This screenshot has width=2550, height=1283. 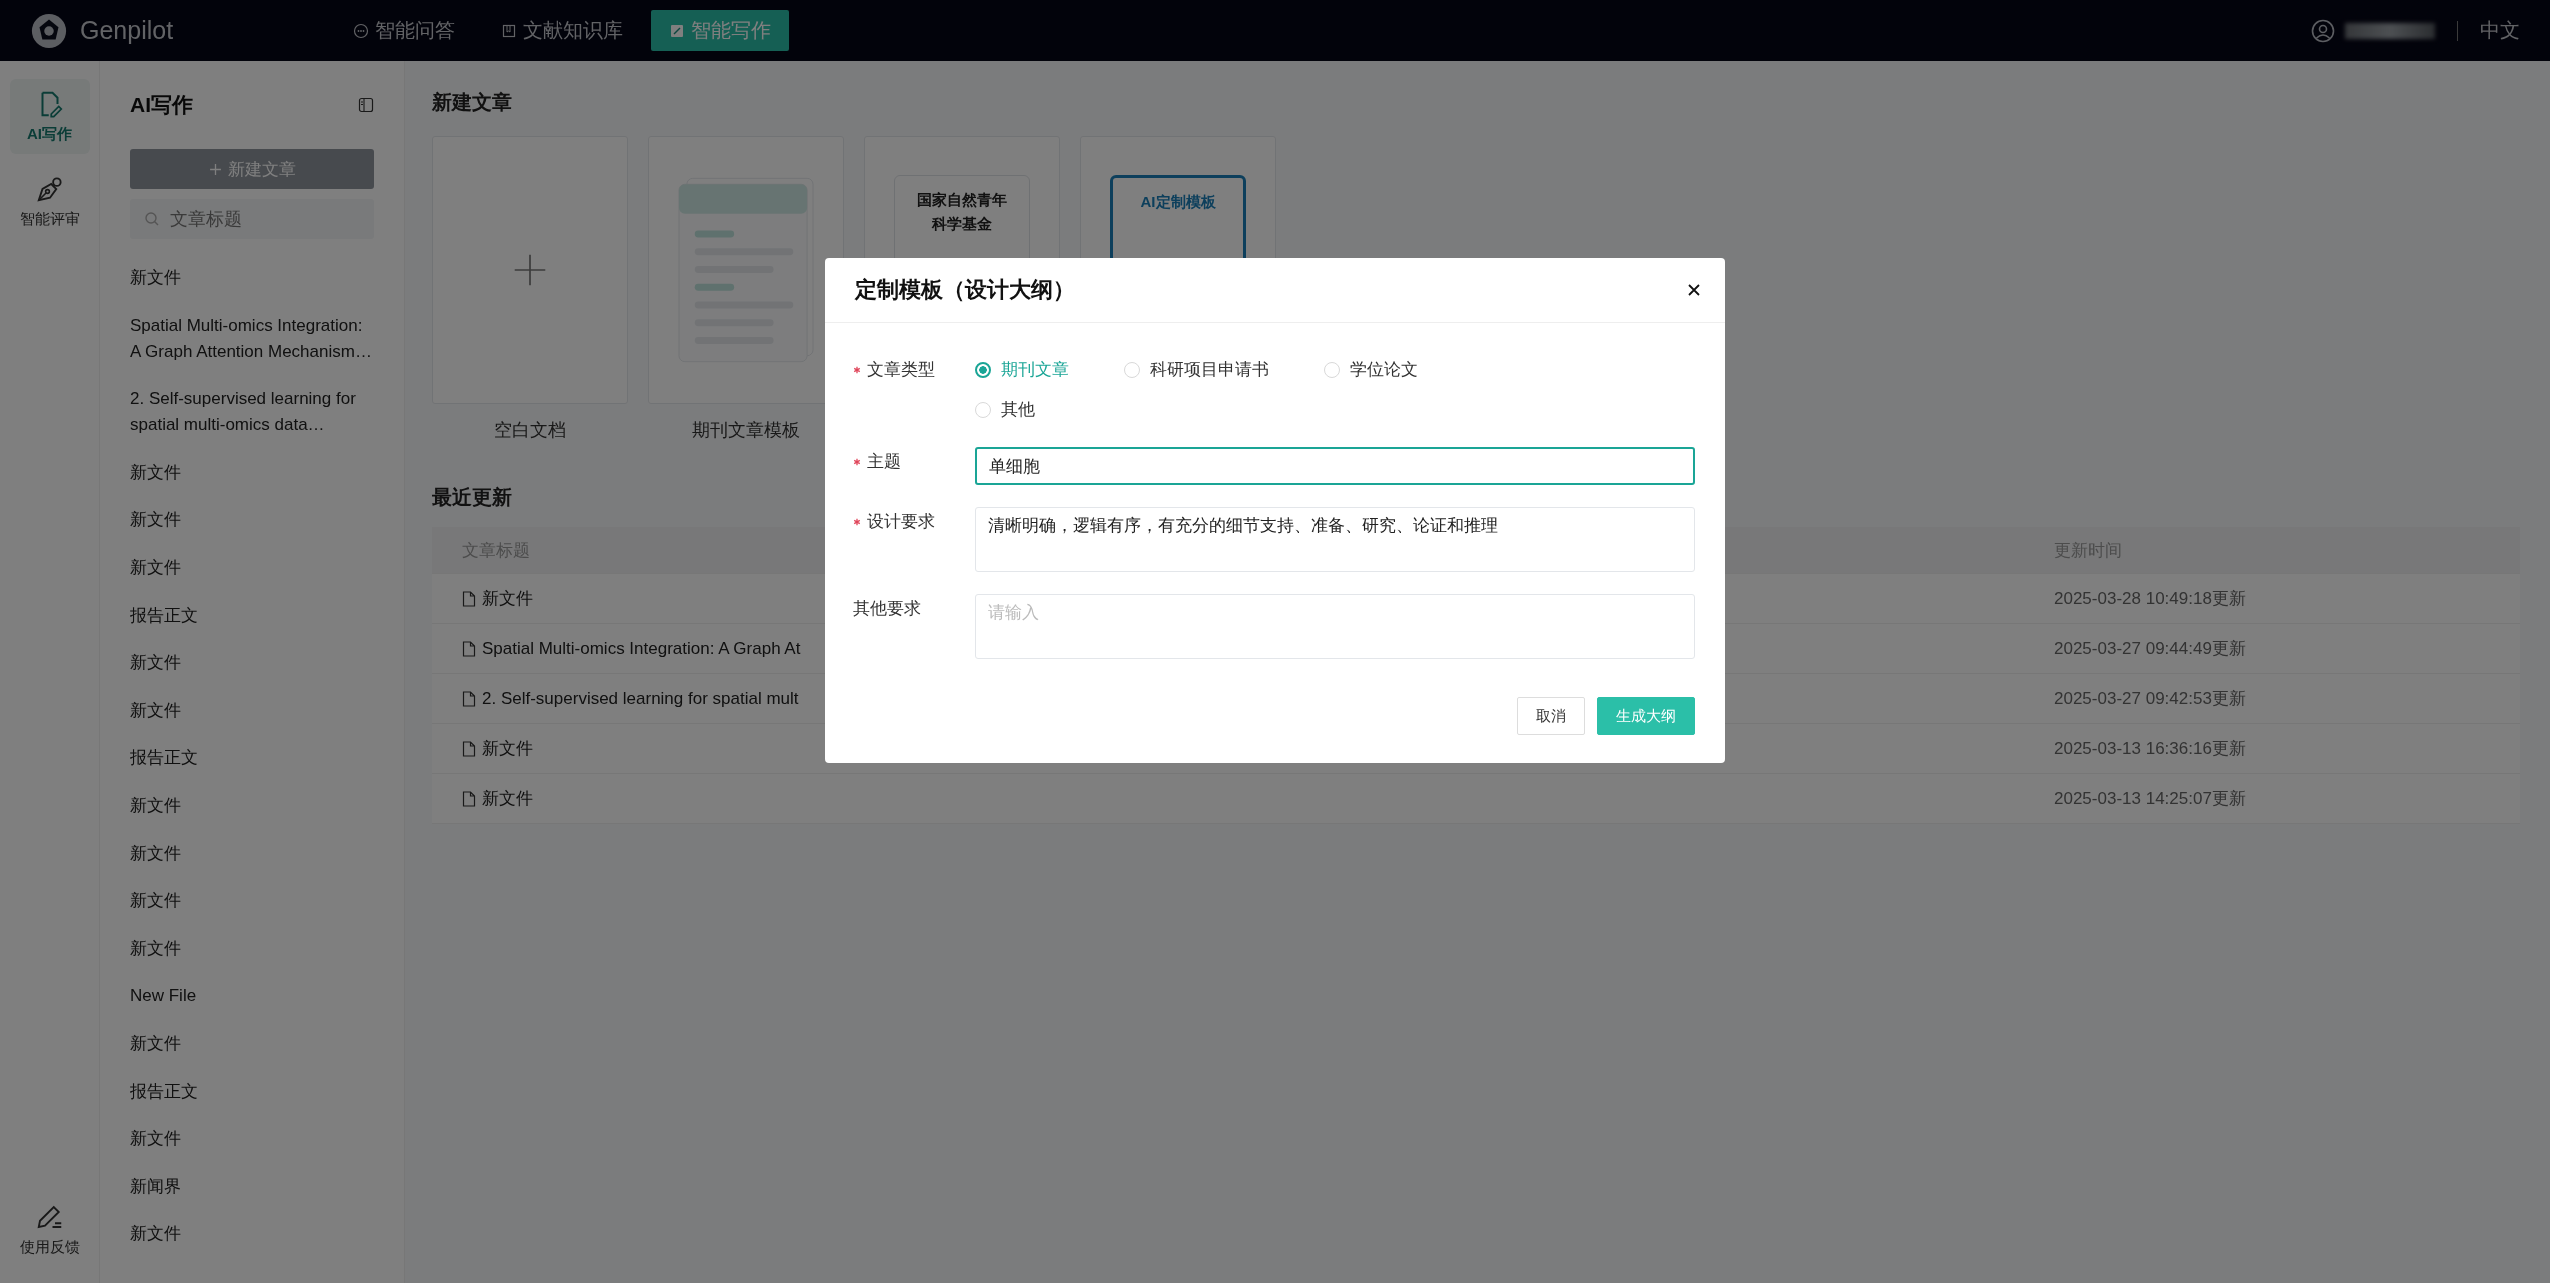 I want to click on time-cell-text: 2025-03-28 10:49:18更新, so click(x=2150, y=599).